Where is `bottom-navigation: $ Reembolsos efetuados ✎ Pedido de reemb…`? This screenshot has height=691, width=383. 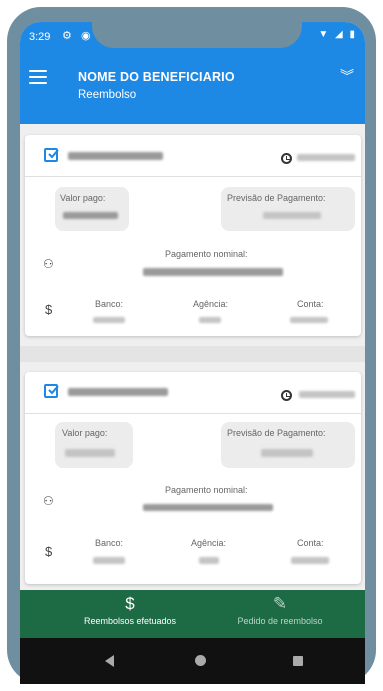 bottom-navigation: $ Reembolsos efetuados ✎ Pedido de reemb… is located at coordinates (192, 614).